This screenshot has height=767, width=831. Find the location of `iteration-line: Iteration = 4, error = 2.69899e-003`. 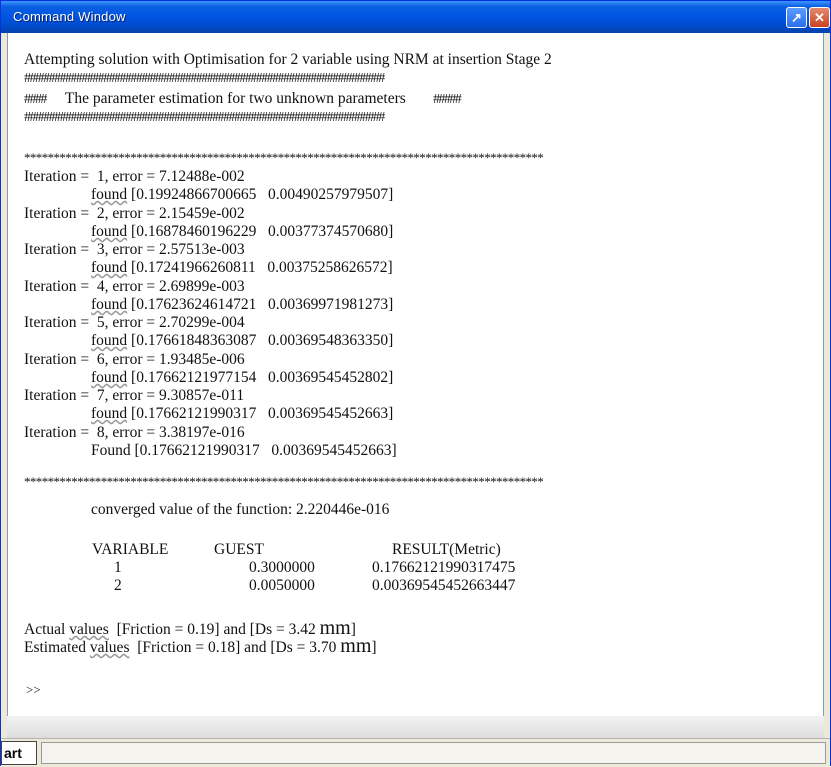

iteration-line: Iteration = 4, error = 2.69899e-003 is located at coordinates (134, 286).